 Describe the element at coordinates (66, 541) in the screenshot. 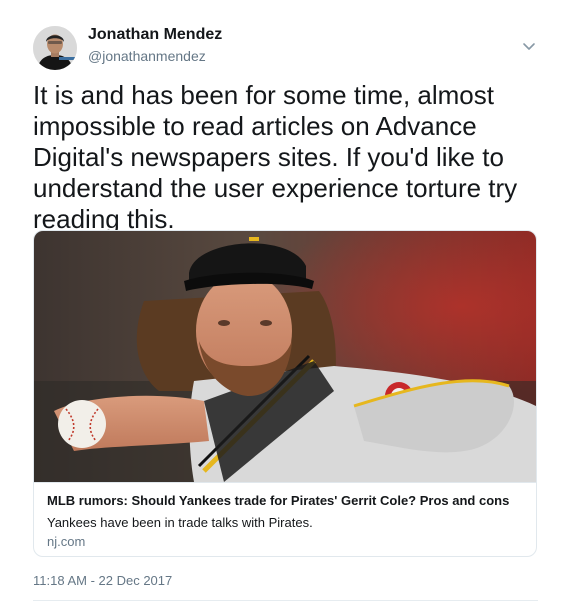

I see `card-domain: nj.com` at that location.